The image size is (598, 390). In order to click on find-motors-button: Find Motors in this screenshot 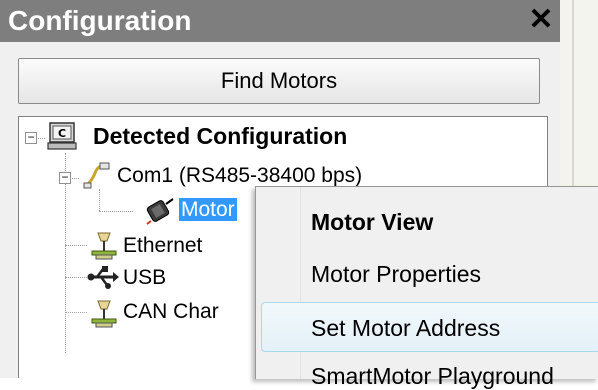, I will do `click(279, 81)`.